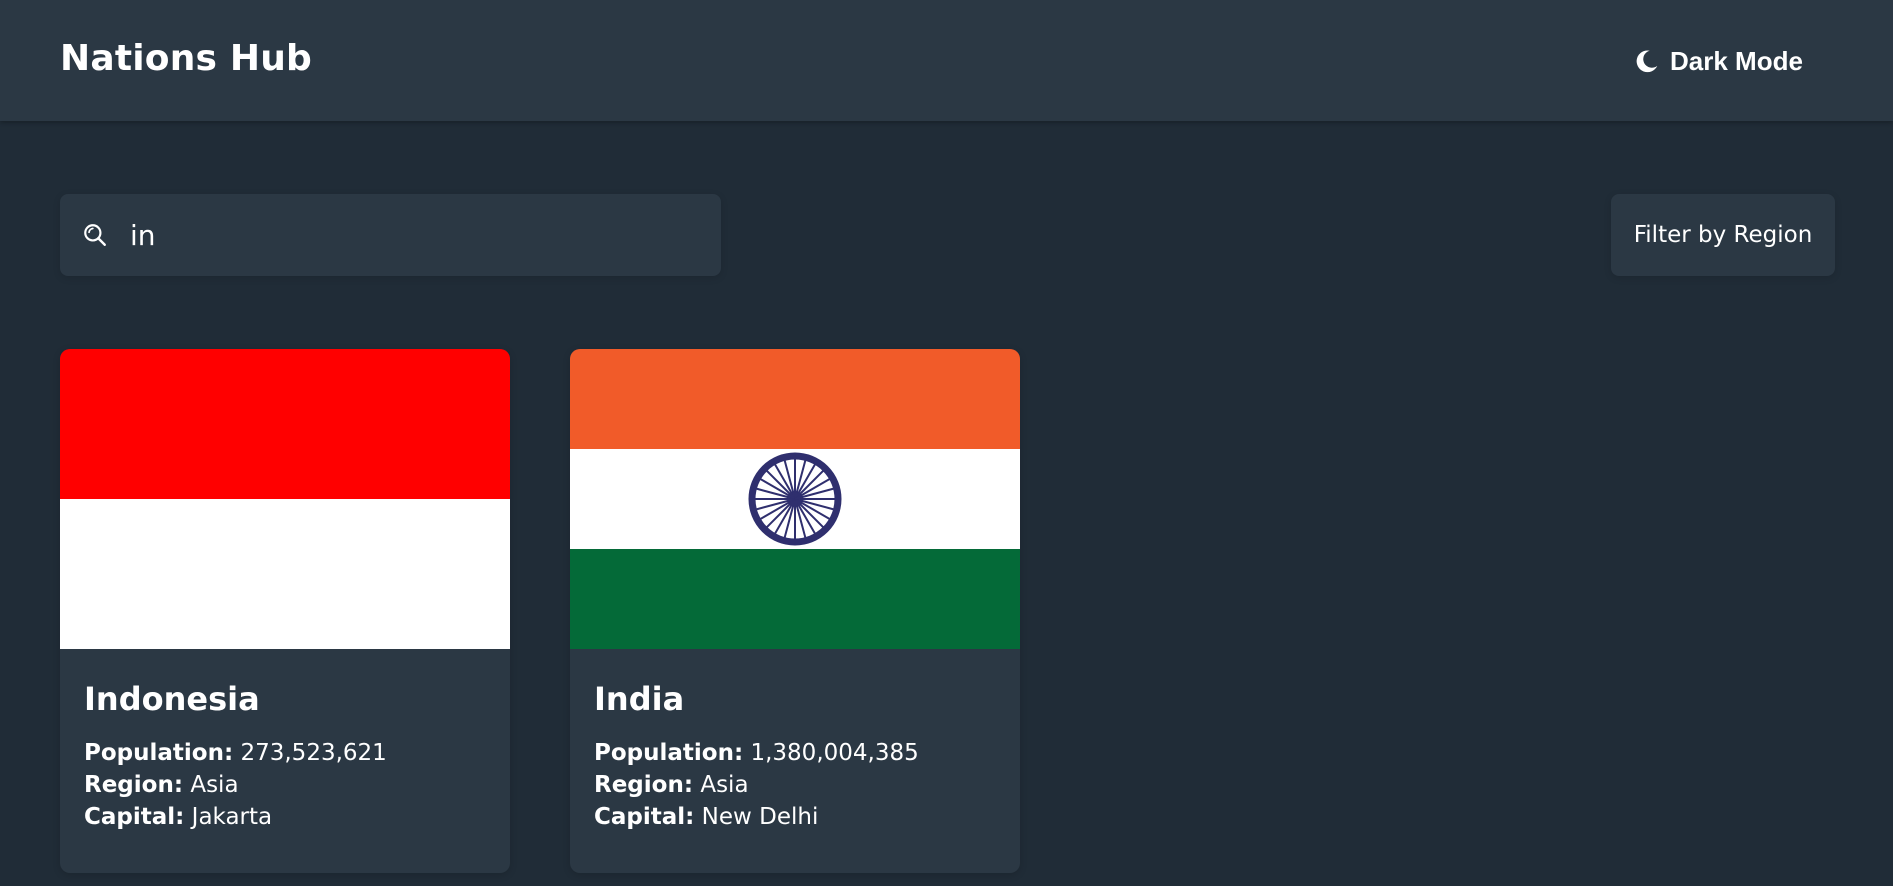 Image resolution: width=1893 pixels, height=886 pixels. I want to click on flag-india, so click(795, 499).